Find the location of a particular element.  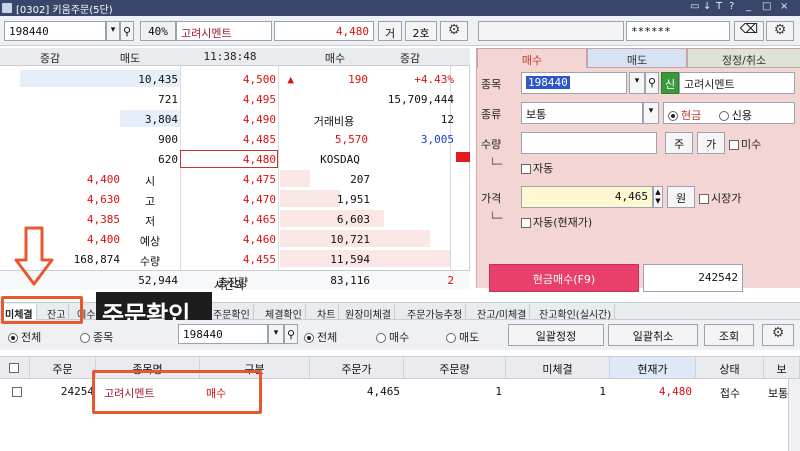

bid-price: 4,475 is located at coordinates (233, 179).